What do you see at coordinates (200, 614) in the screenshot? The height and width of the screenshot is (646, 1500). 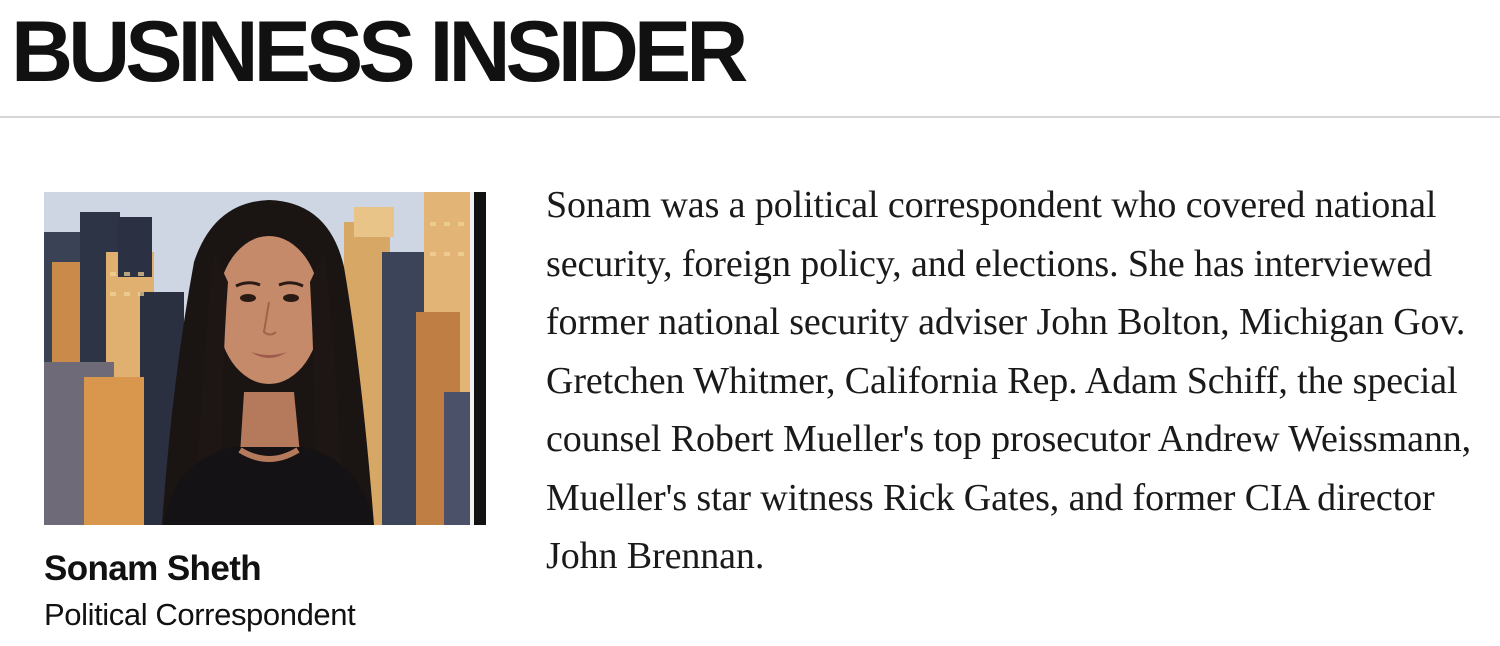 I see `author-title: Political Correspondent` at bounding box center [200, 614].